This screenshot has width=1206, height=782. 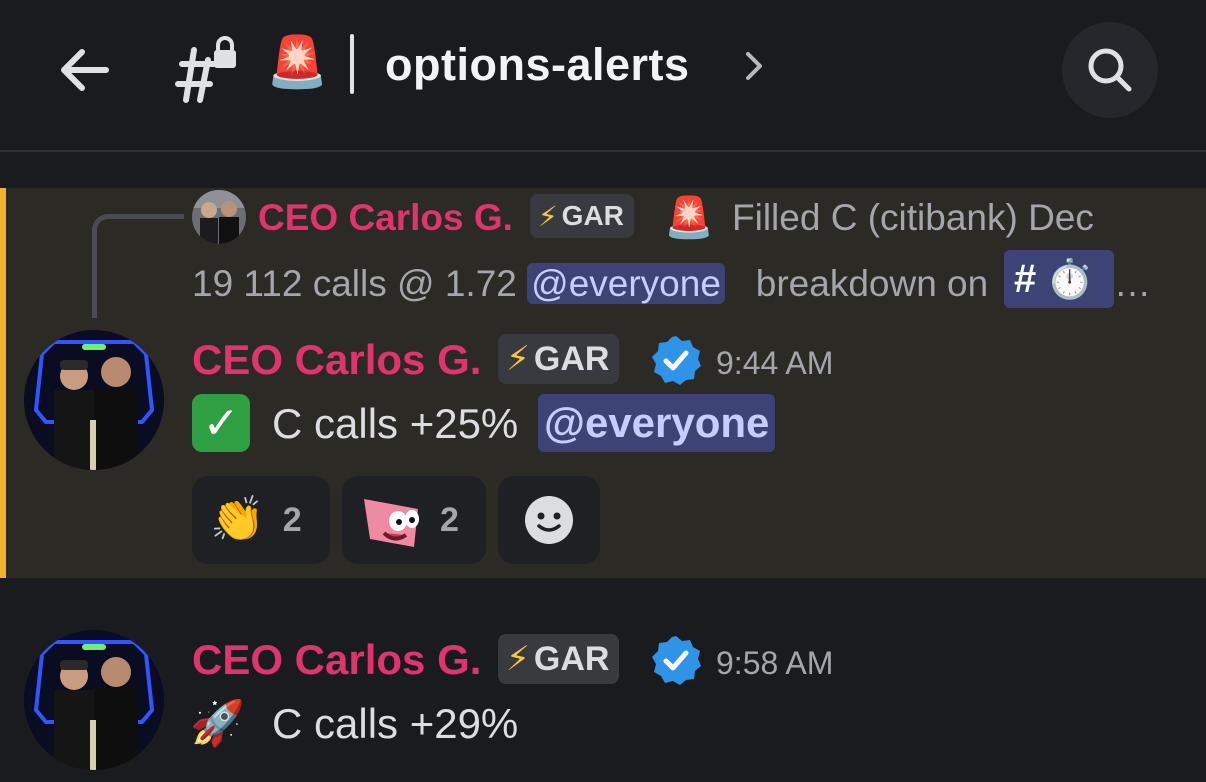 I want to click on stopwatch-emoji: ⏱️, so click(x=1070, y=278).